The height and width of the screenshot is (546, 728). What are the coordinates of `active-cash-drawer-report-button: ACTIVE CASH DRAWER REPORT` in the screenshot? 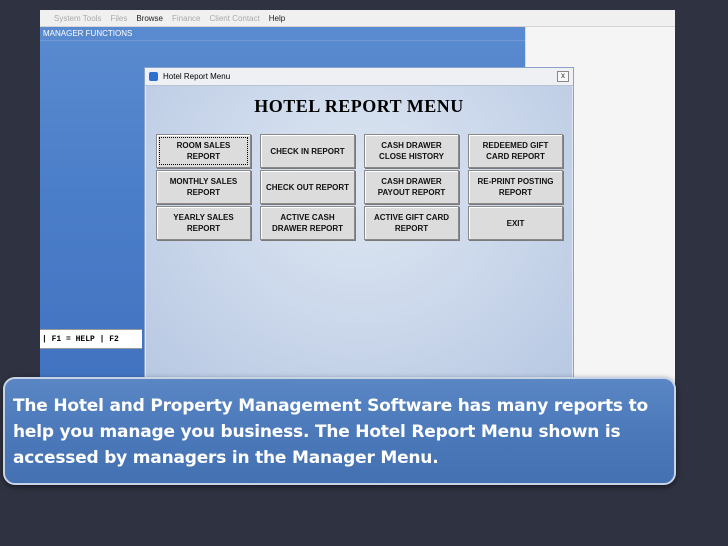 It's located at (307, 223).